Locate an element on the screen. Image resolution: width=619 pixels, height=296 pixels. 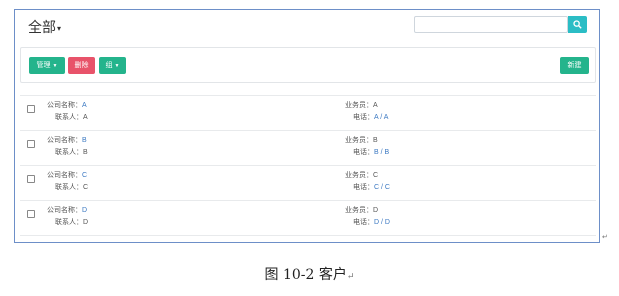
phone-field: 电话：C / C is located at coordinates (371, 188).